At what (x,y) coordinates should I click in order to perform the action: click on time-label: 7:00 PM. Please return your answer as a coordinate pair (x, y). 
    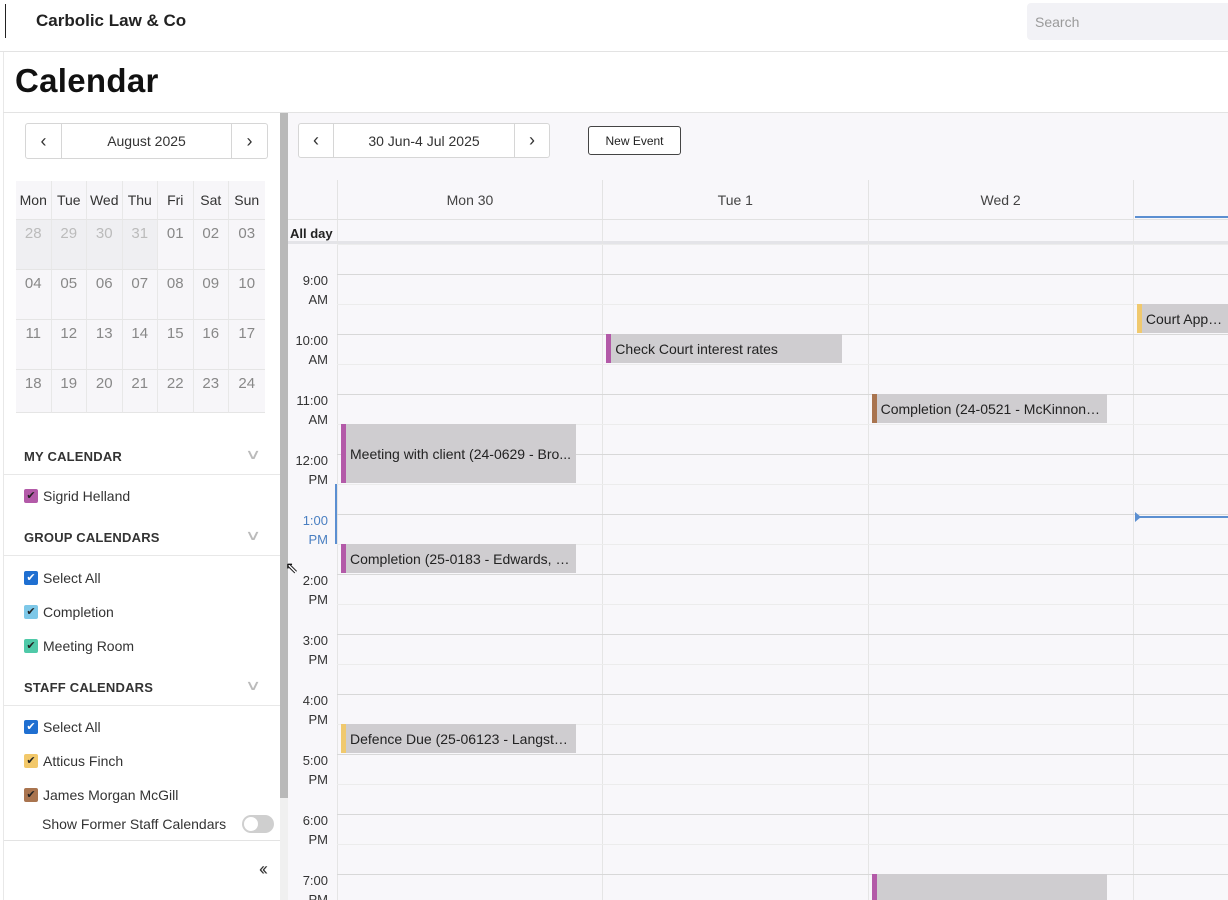
    Looking at the image, I should click on (315, 886).